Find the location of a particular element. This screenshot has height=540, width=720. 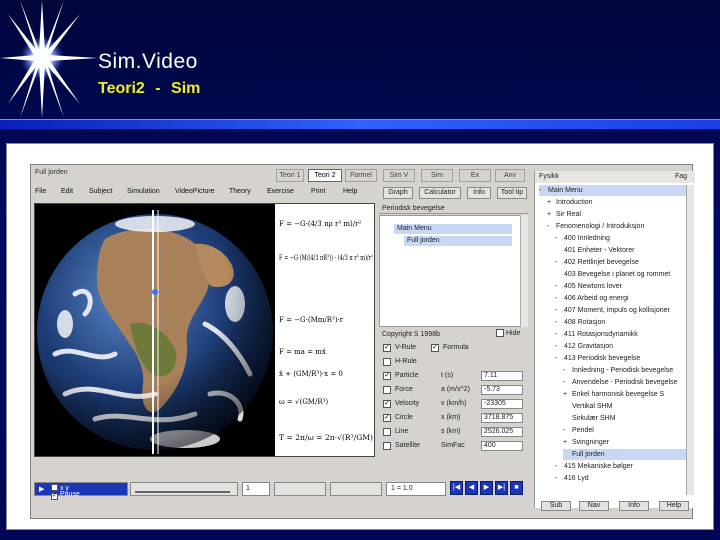

play-button: ▶ is located at coordinates (486, 488).